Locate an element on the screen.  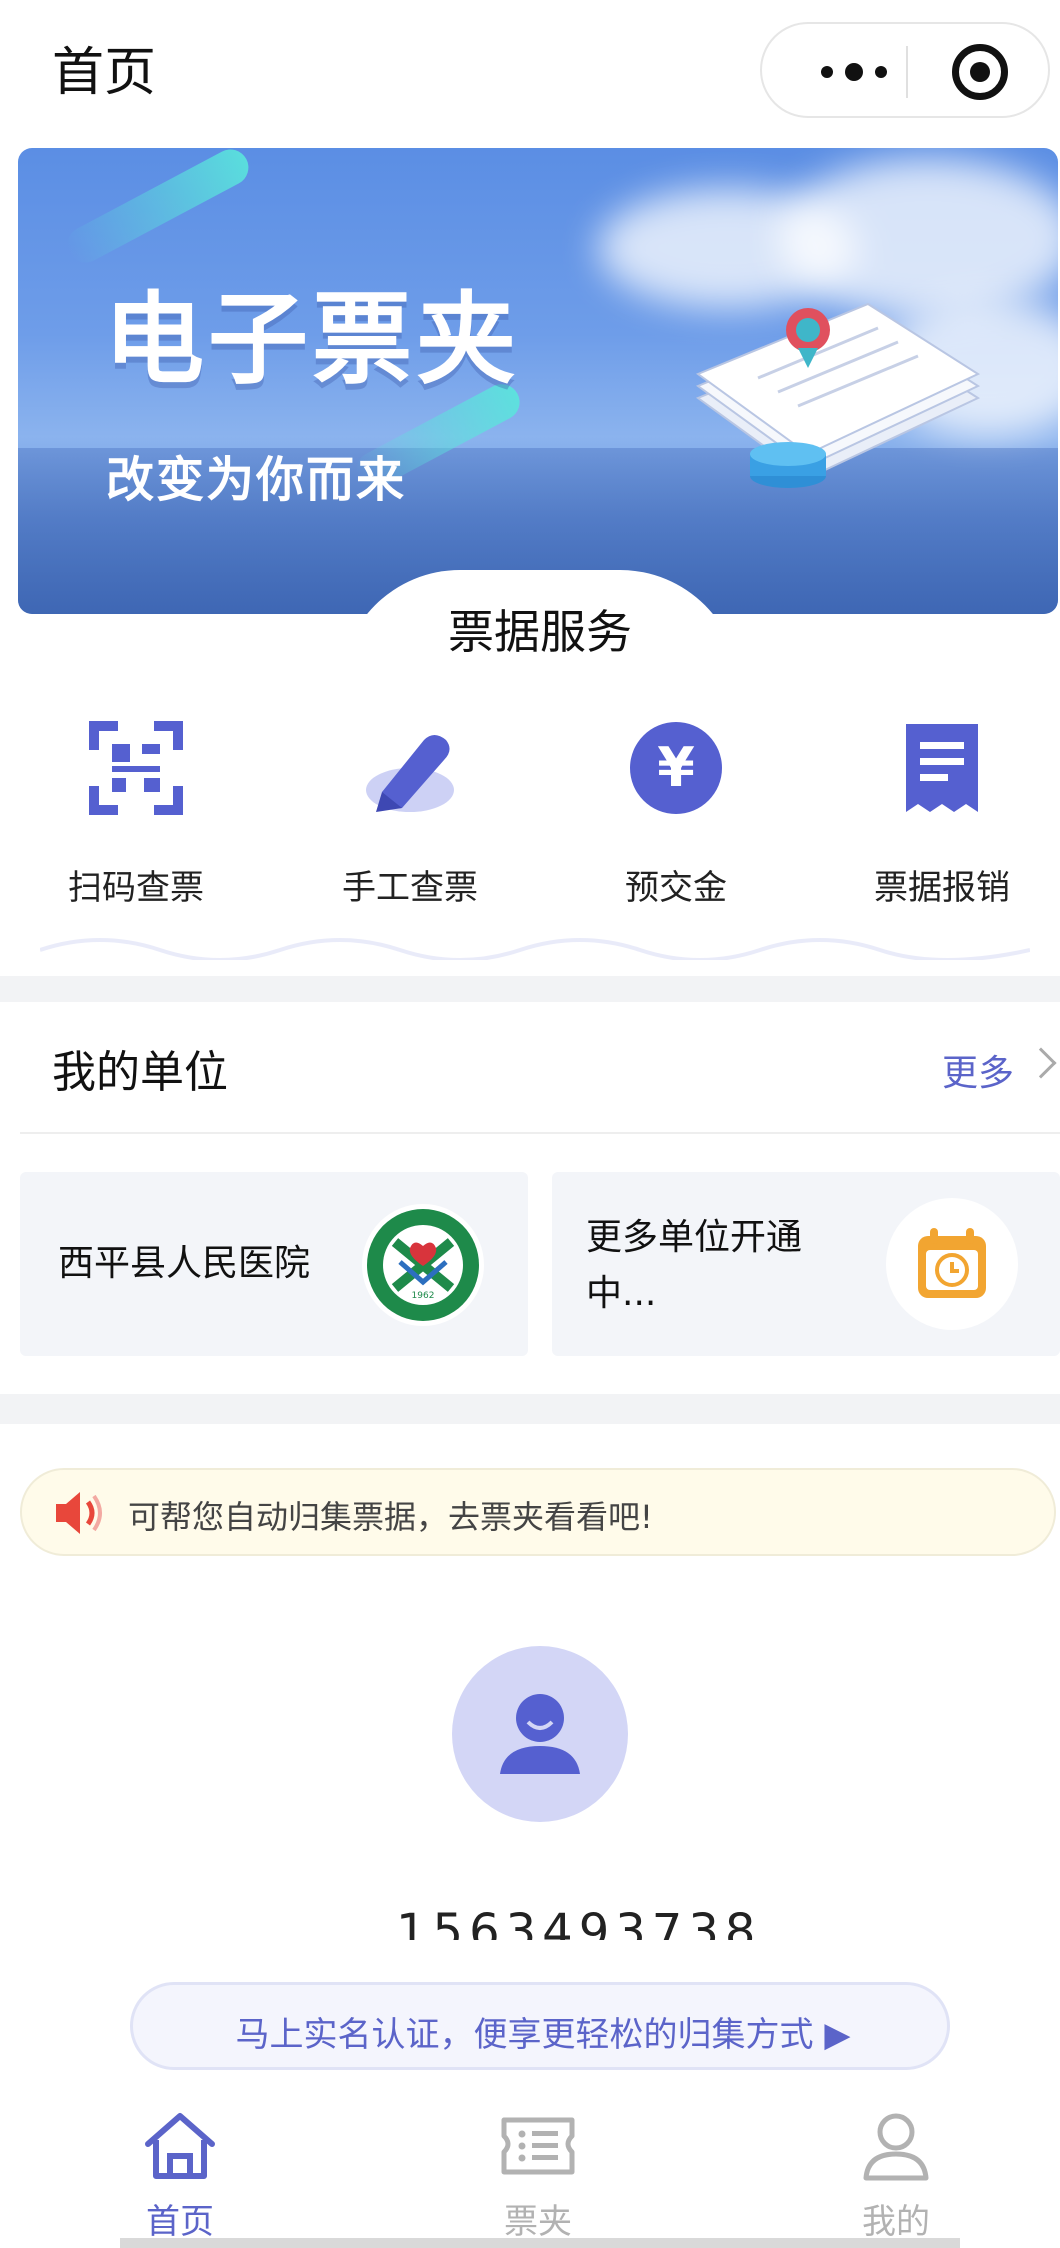
service-label: 扫码查票 is located at coordinates (136, 888).